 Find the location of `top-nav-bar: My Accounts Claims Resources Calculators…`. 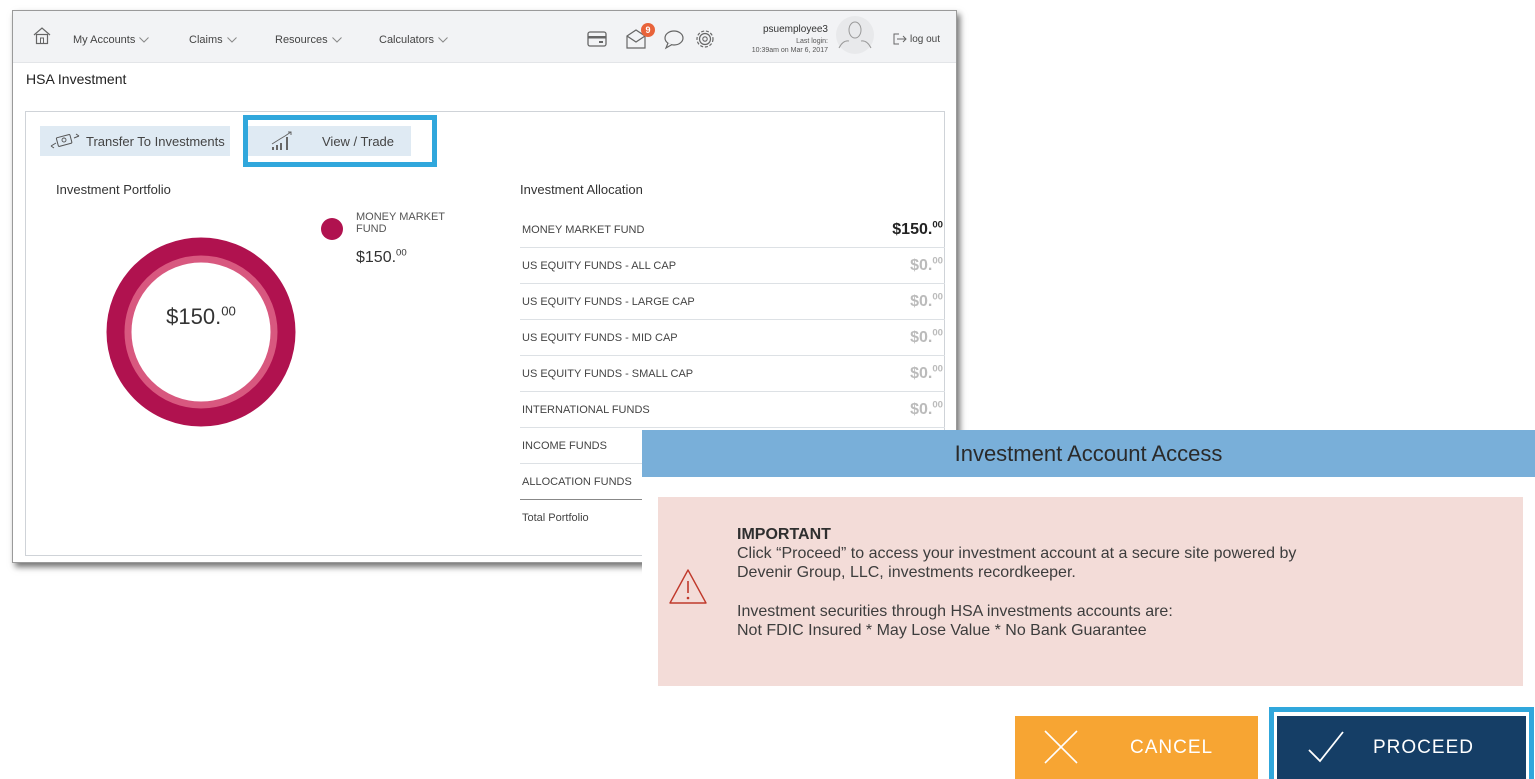

top-nav-bar: My Accounts Claims Resources Calculators… is located at coordinates (484, 37).